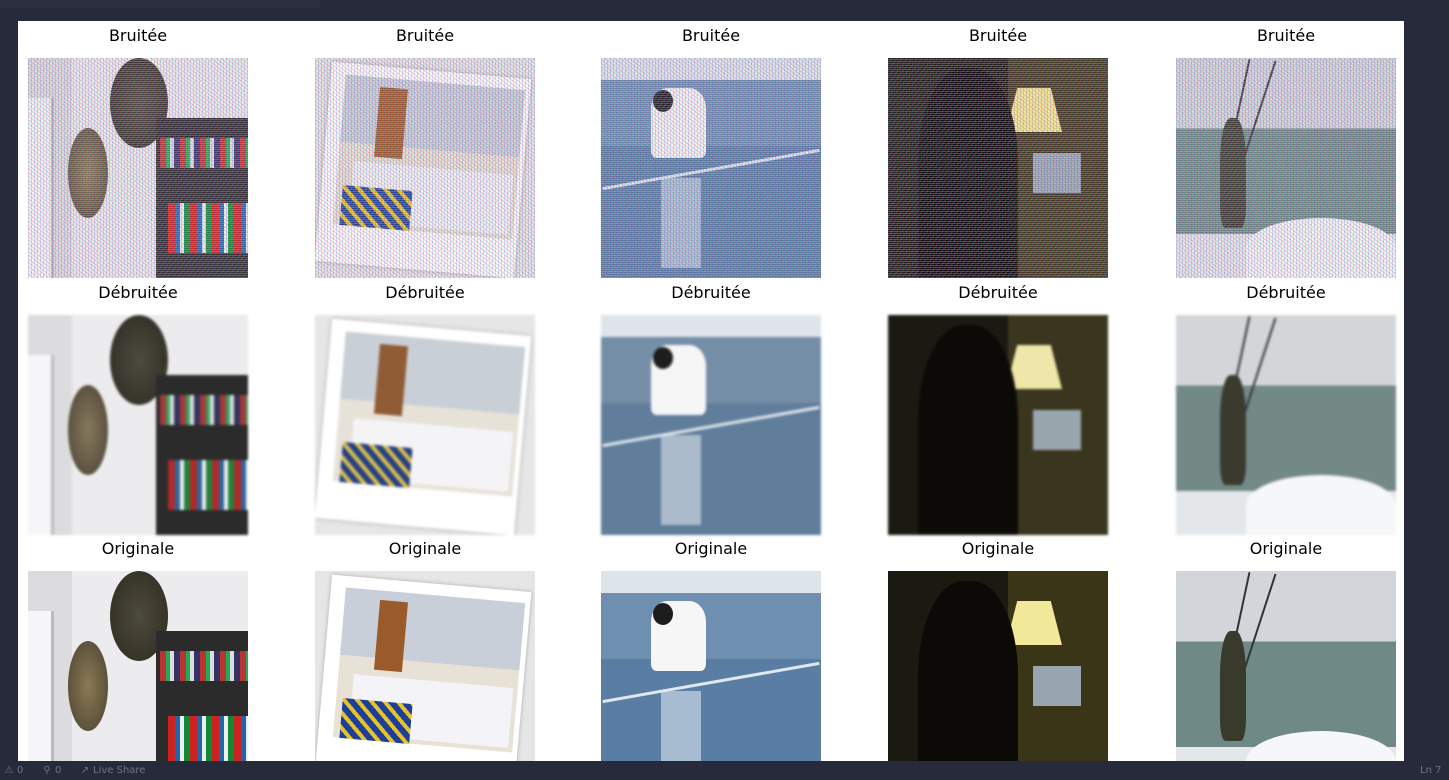 The height and width of the screenshot is (780, 1449). Describe the element at coordinates (119, 770) in the screenshot. I see `live-share-label: Live Share` at that location.